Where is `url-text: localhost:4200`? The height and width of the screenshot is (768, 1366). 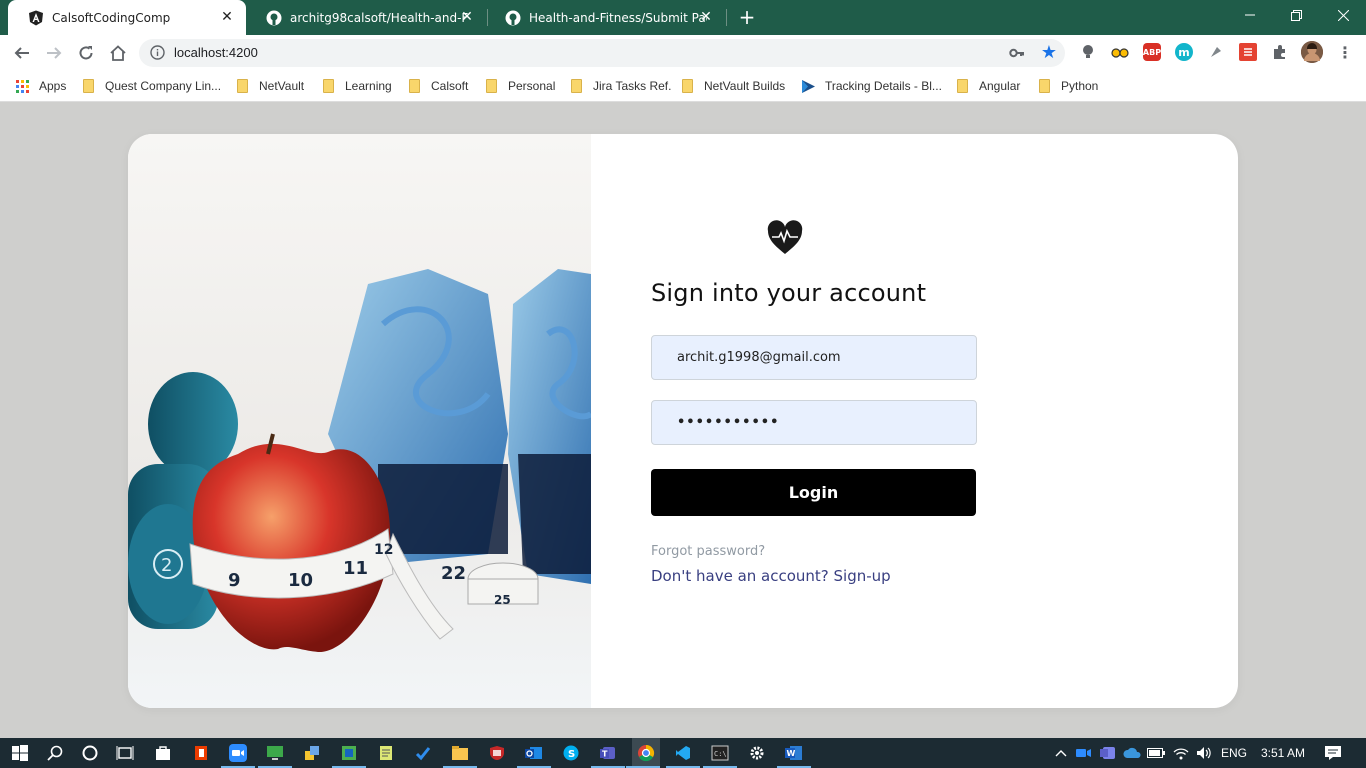 url-text: localhost:4200 is located at coordinates (216, 52).